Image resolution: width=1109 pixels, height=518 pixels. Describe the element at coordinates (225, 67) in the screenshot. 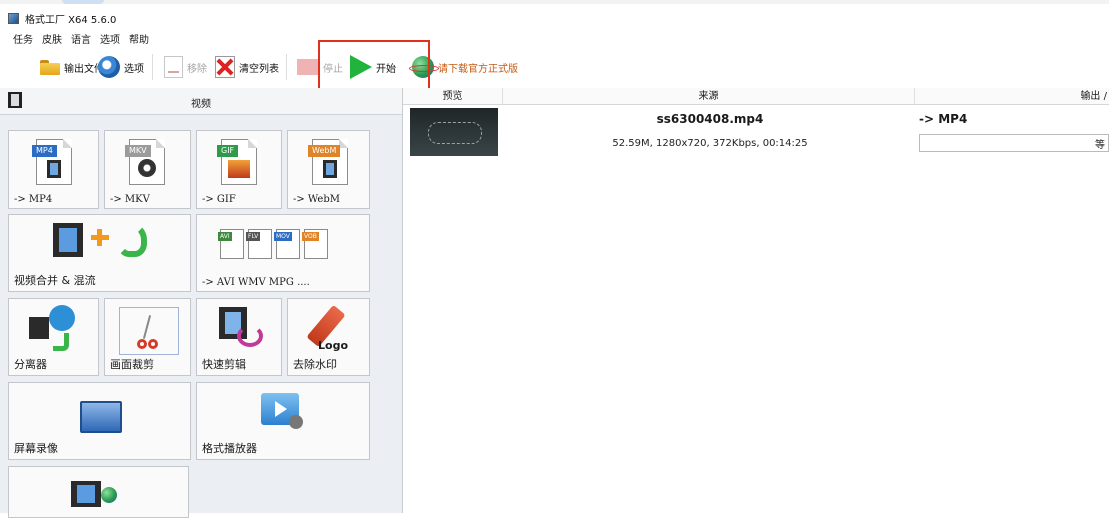

I see `clear-list-icon` at that location.